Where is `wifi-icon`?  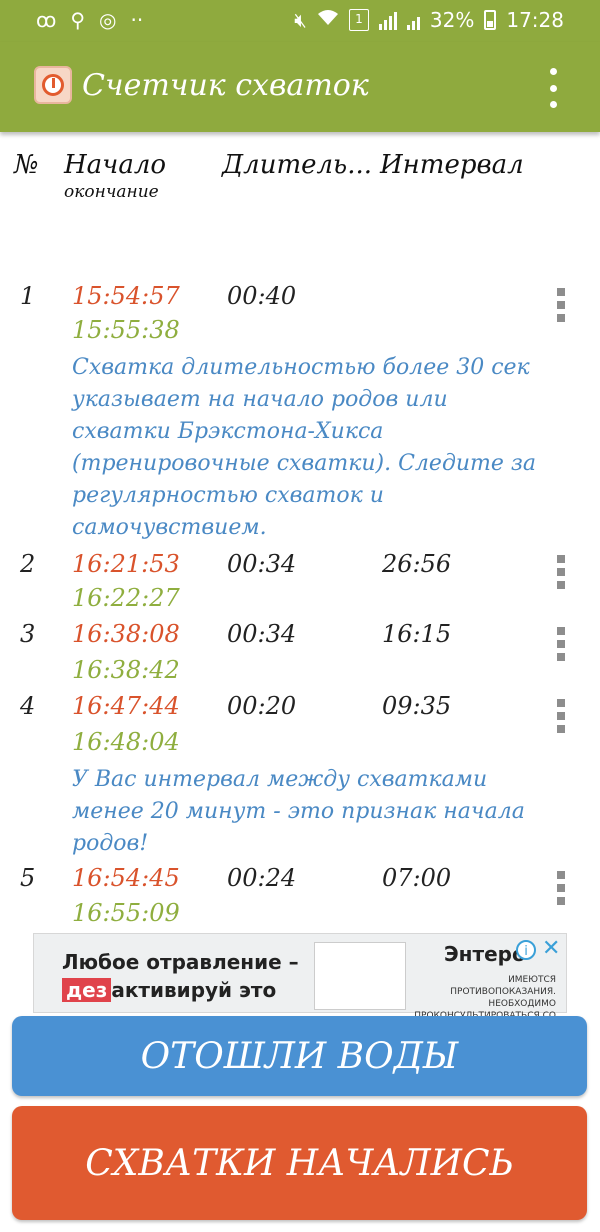 wifi-icon is located at coordinates (328, 20).